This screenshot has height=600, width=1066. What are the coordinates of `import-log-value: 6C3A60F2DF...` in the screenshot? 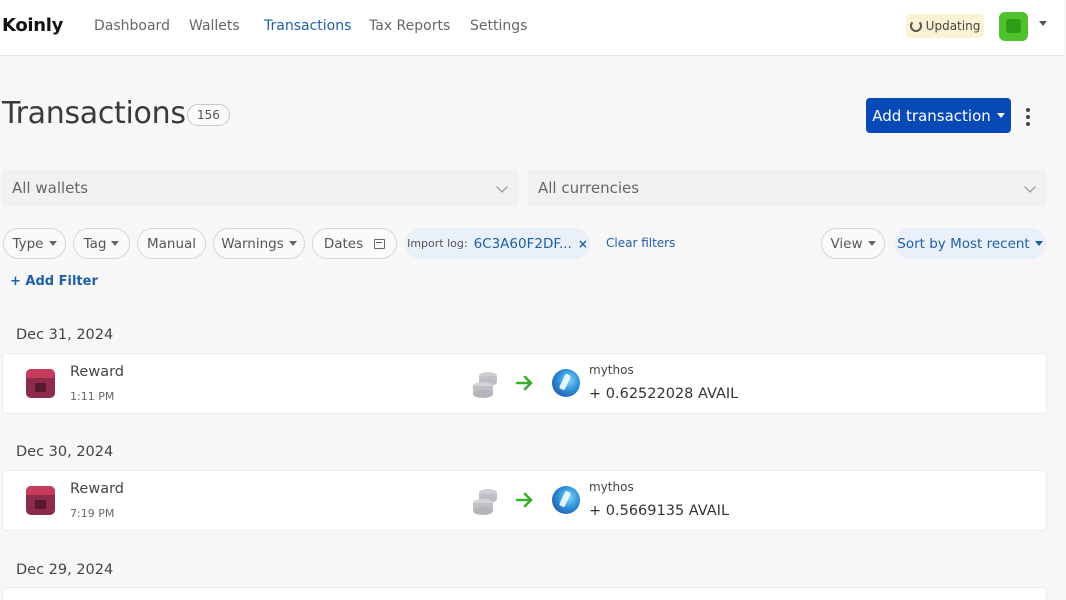 It's located at (522, 243).